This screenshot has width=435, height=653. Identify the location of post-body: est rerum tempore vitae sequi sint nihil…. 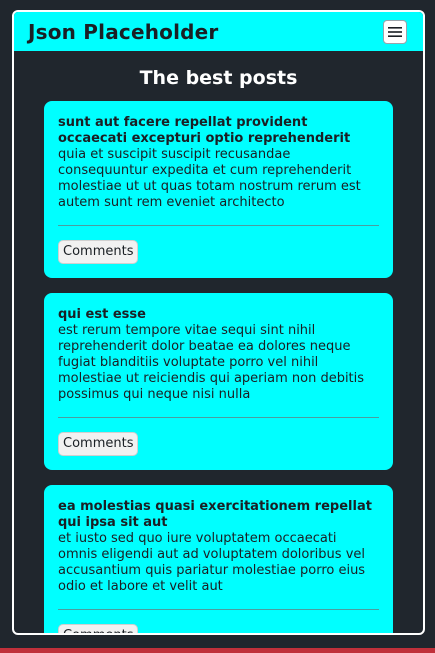
(211, 362).